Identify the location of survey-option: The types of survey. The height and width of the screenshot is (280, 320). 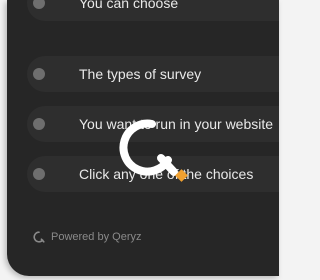
(153, 74).